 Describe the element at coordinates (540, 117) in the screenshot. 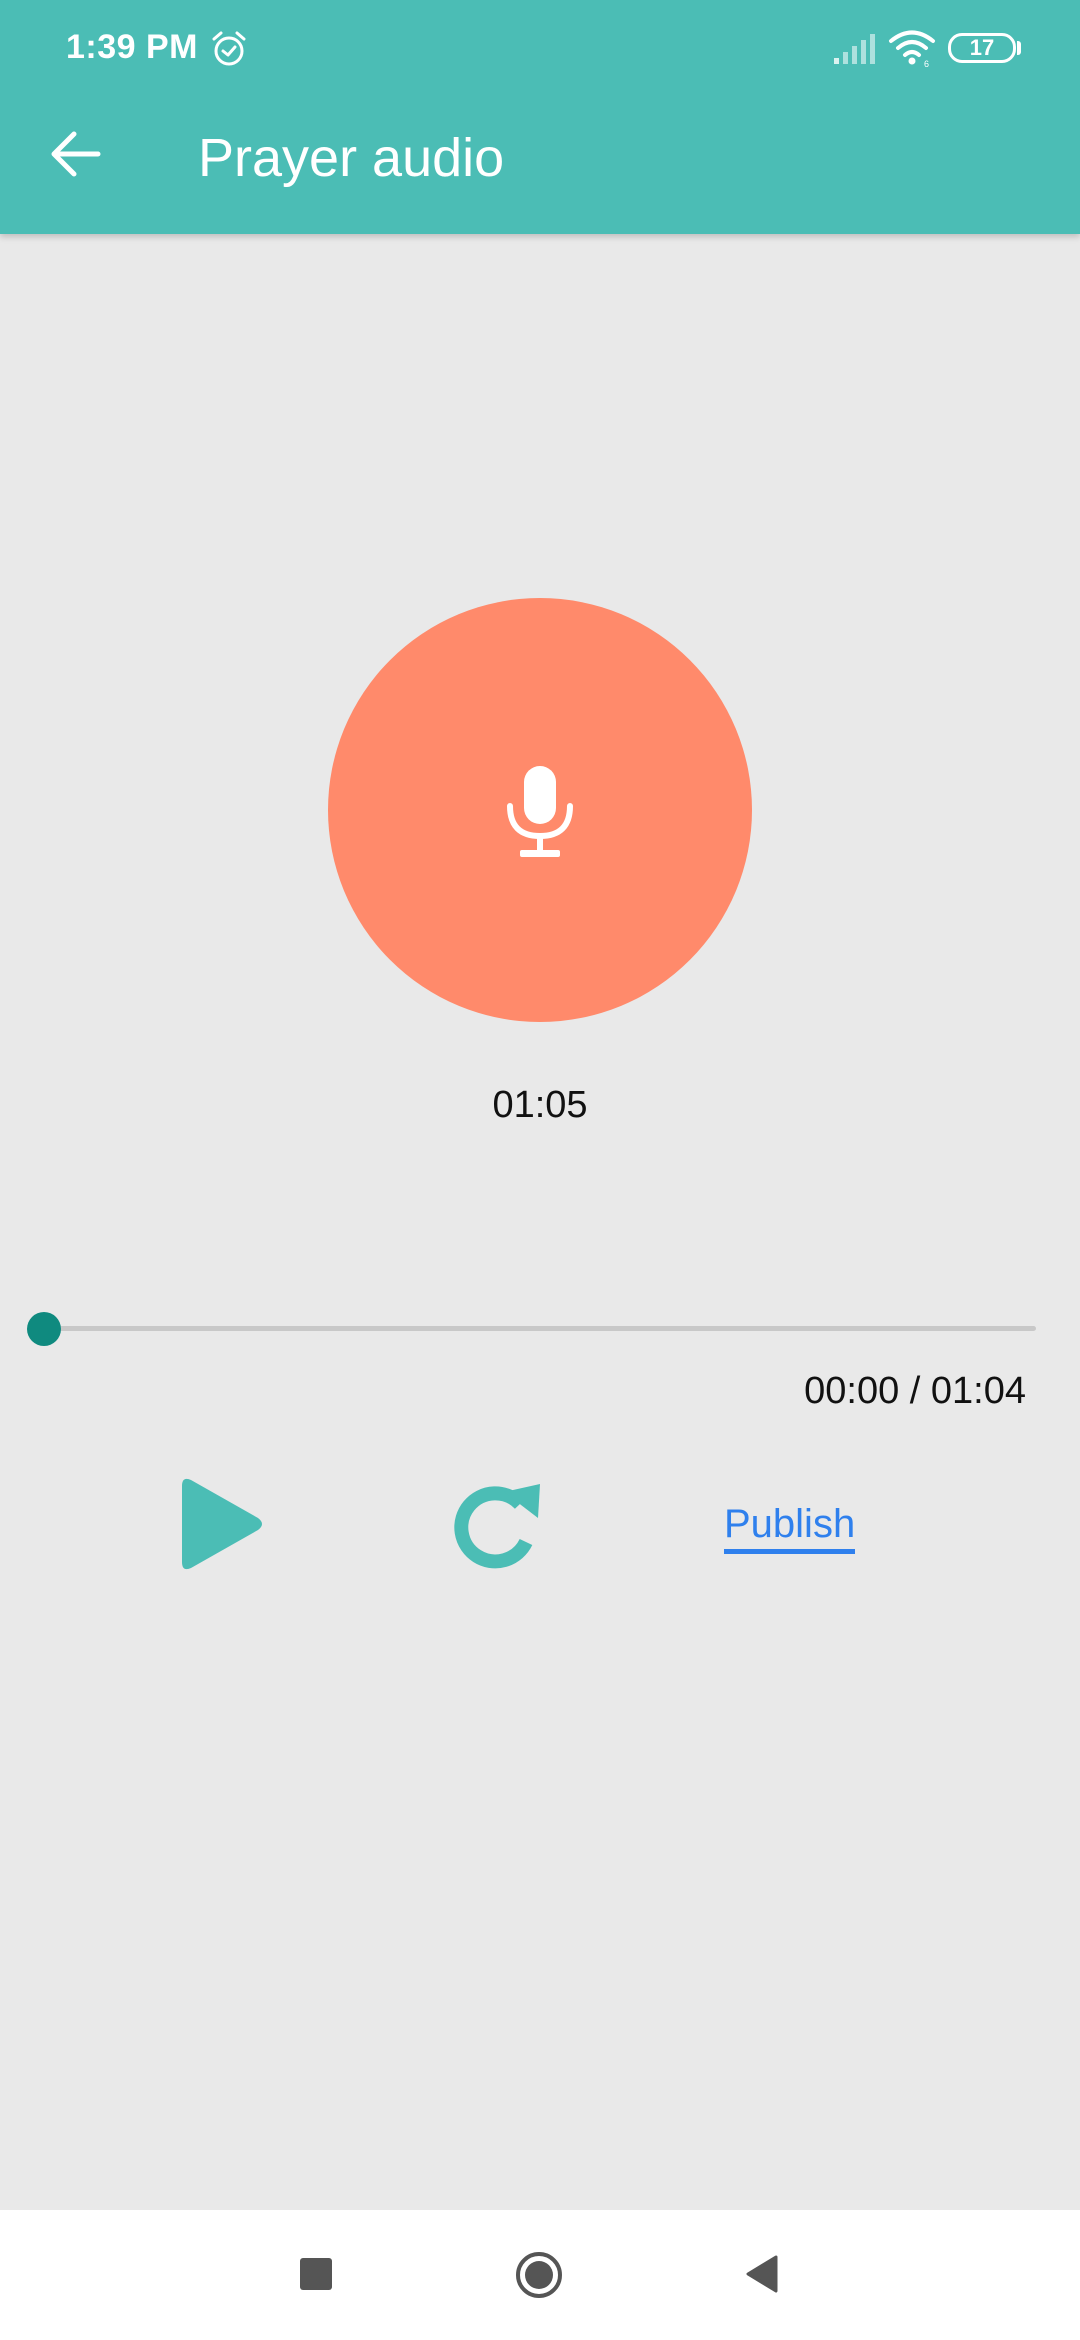

I see `app-bar: 1:39 PM 6 17 Prayer audio` at that location.